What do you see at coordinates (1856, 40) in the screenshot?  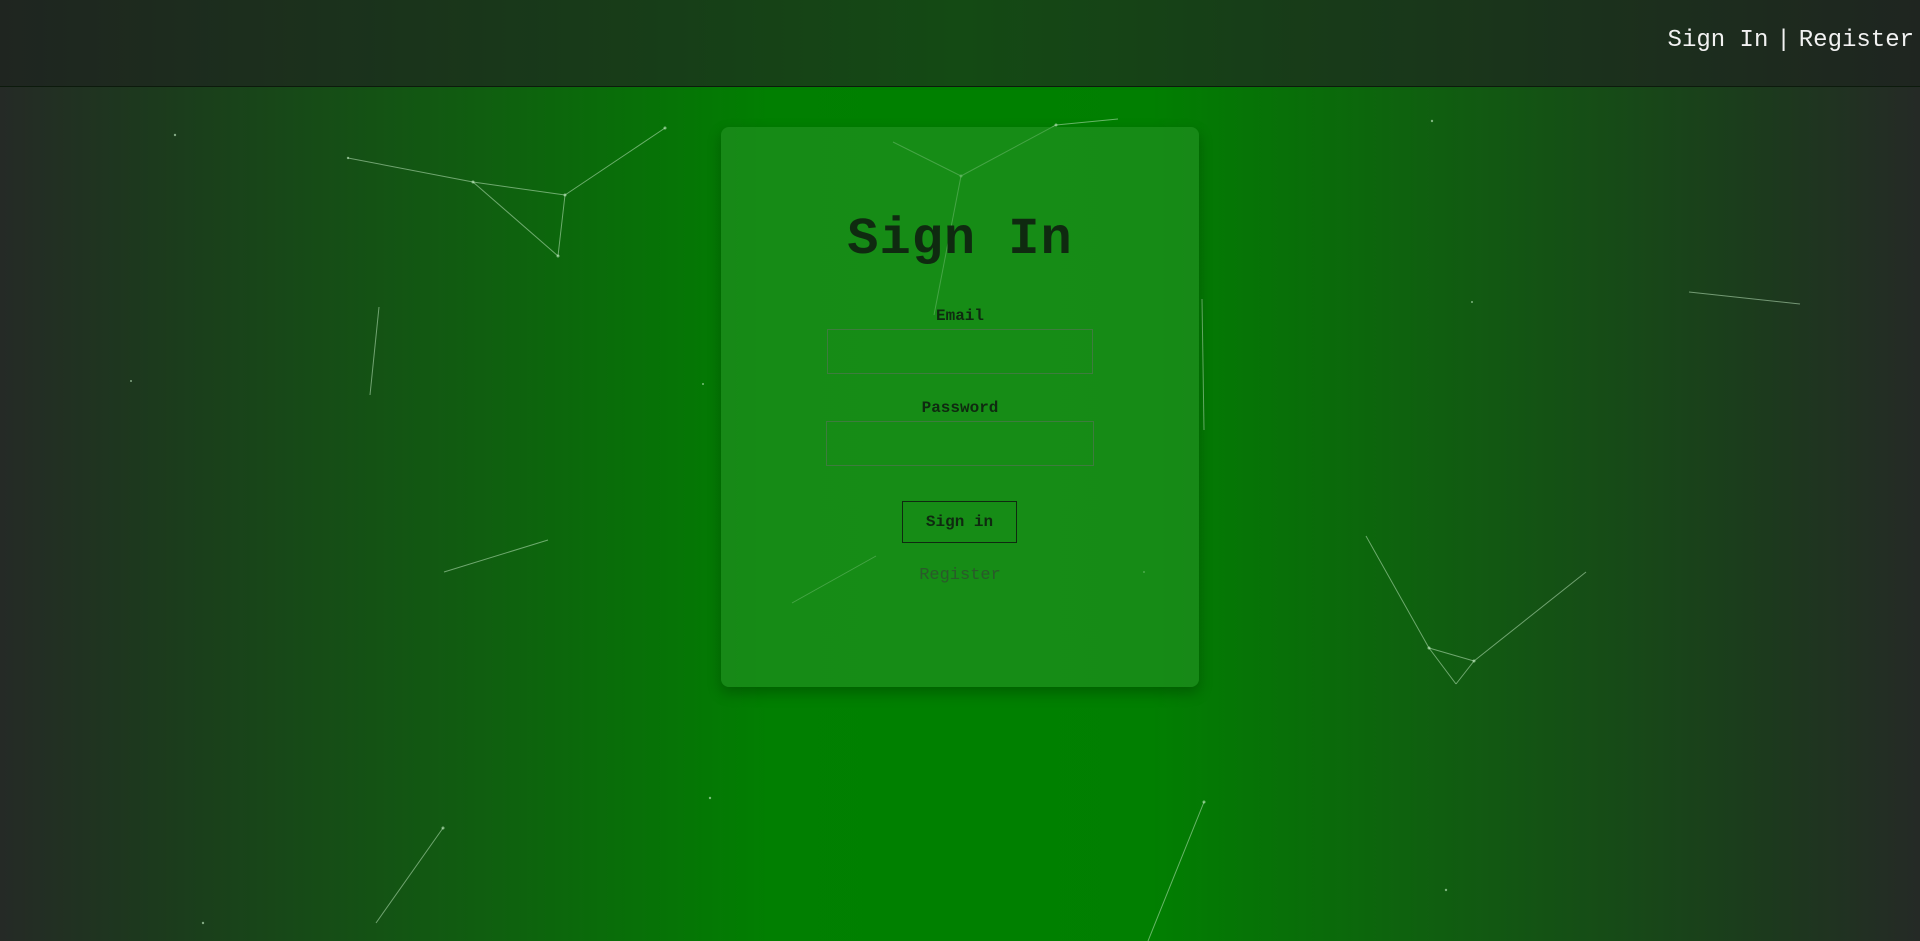 I see `nav-register-link: Register` at bounding box center [1856, 40].